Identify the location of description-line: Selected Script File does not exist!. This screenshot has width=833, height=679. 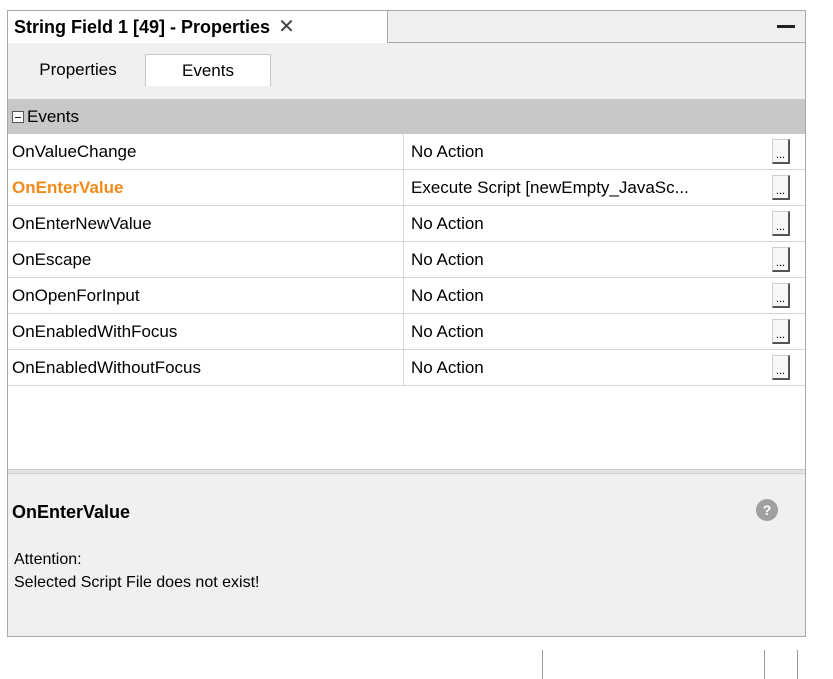
(137, 582).